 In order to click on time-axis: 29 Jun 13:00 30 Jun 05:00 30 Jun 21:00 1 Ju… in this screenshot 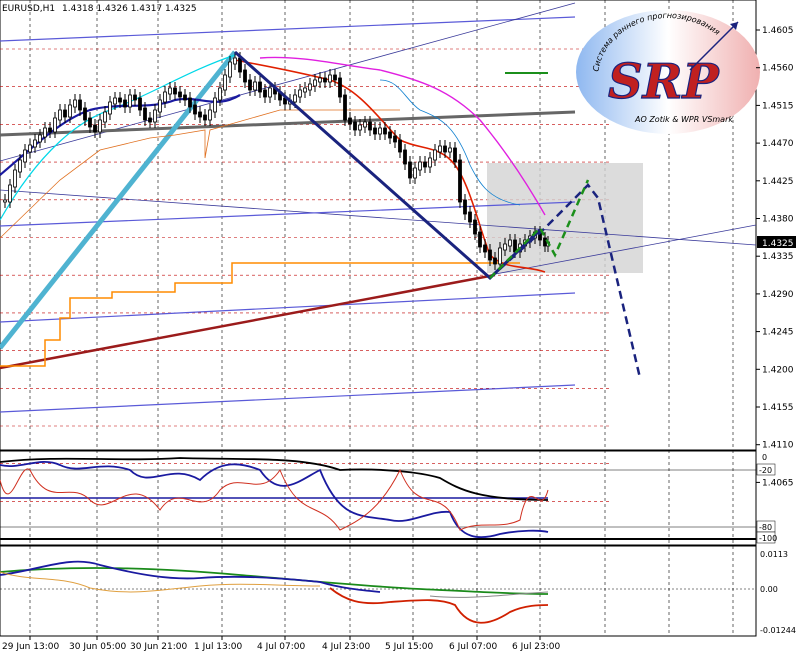, I will do `click(281, 644)`.